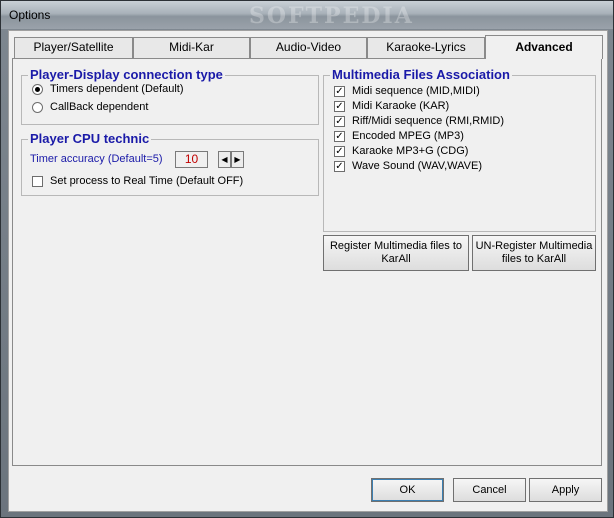  I want to click on arrow-right-icon: ▶, so click(237, 159).